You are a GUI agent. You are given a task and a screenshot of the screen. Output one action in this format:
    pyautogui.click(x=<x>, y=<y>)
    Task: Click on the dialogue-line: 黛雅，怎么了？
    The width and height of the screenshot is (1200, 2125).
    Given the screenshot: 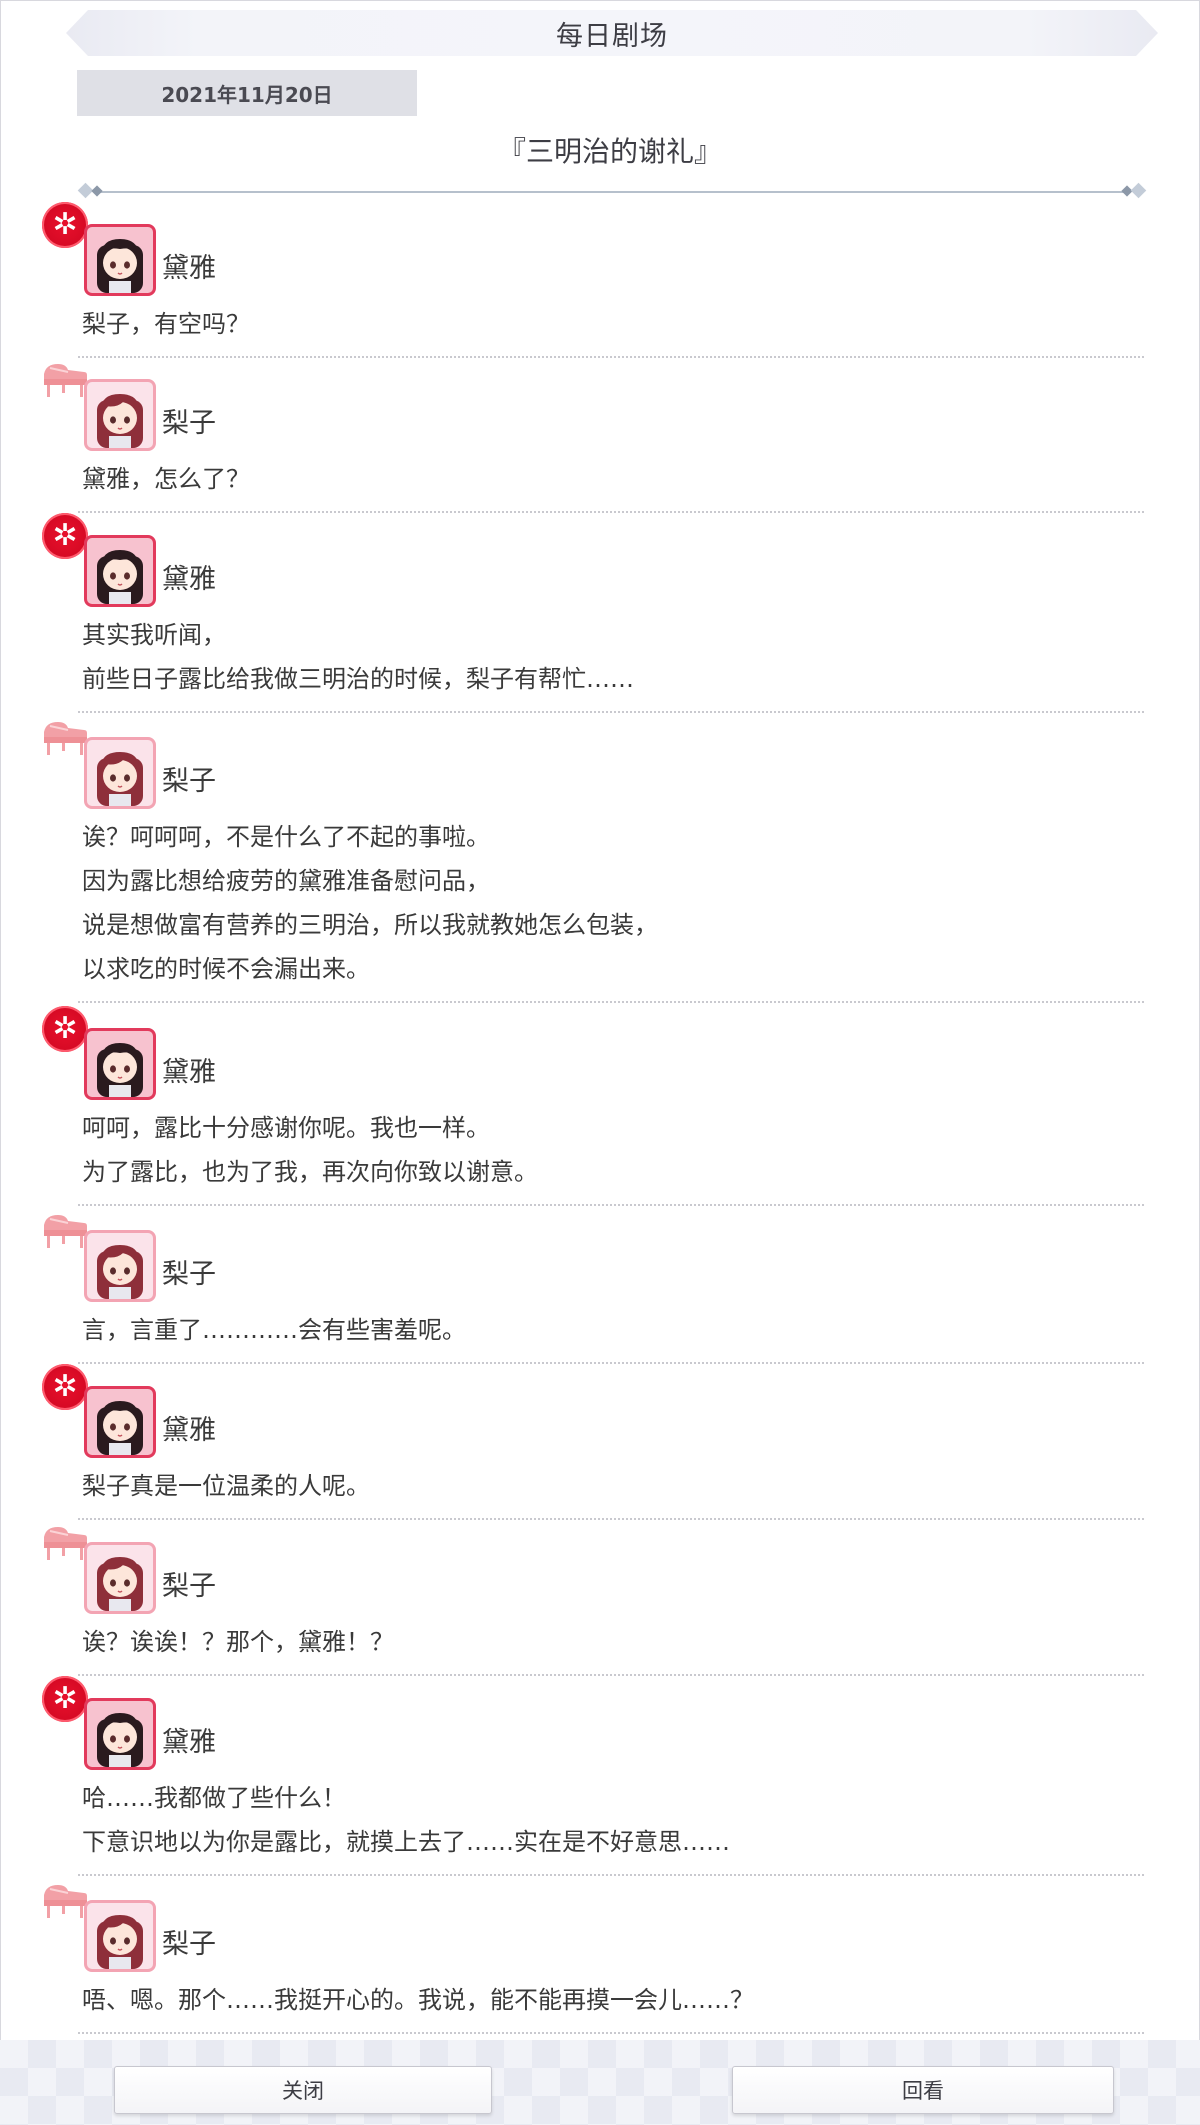 What is the action you would take?
    pyautogui.click(x=166, y=479)
    